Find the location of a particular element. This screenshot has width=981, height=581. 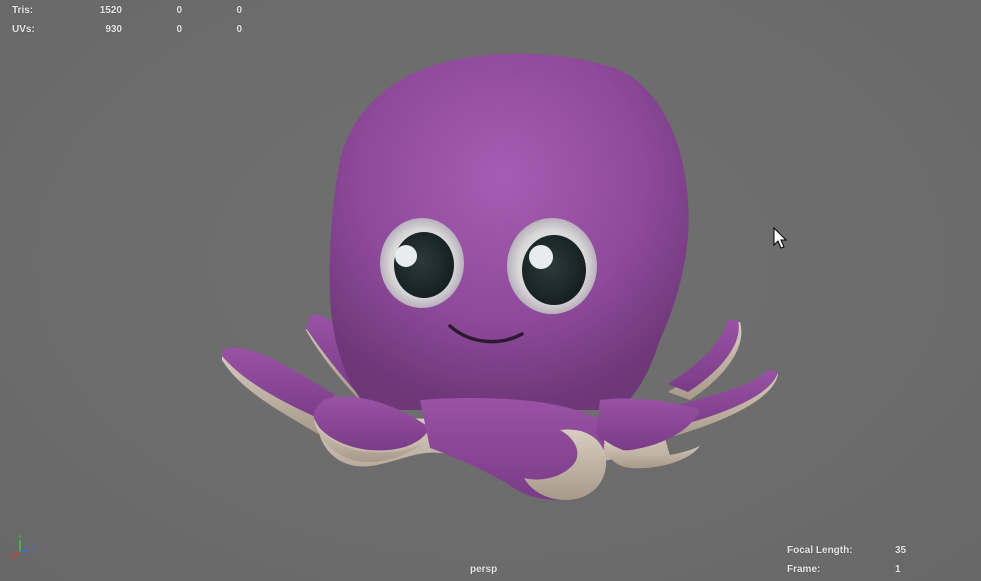

focal-length-label: Focal Length: is located at coordinates (820, 550).